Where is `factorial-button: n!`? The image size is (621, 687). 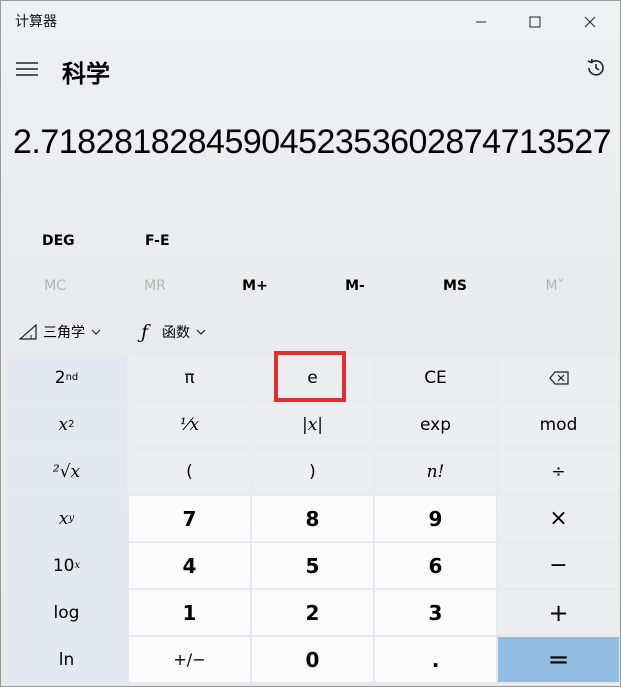
factorial-button: n! is located at coordinates (435, 471).